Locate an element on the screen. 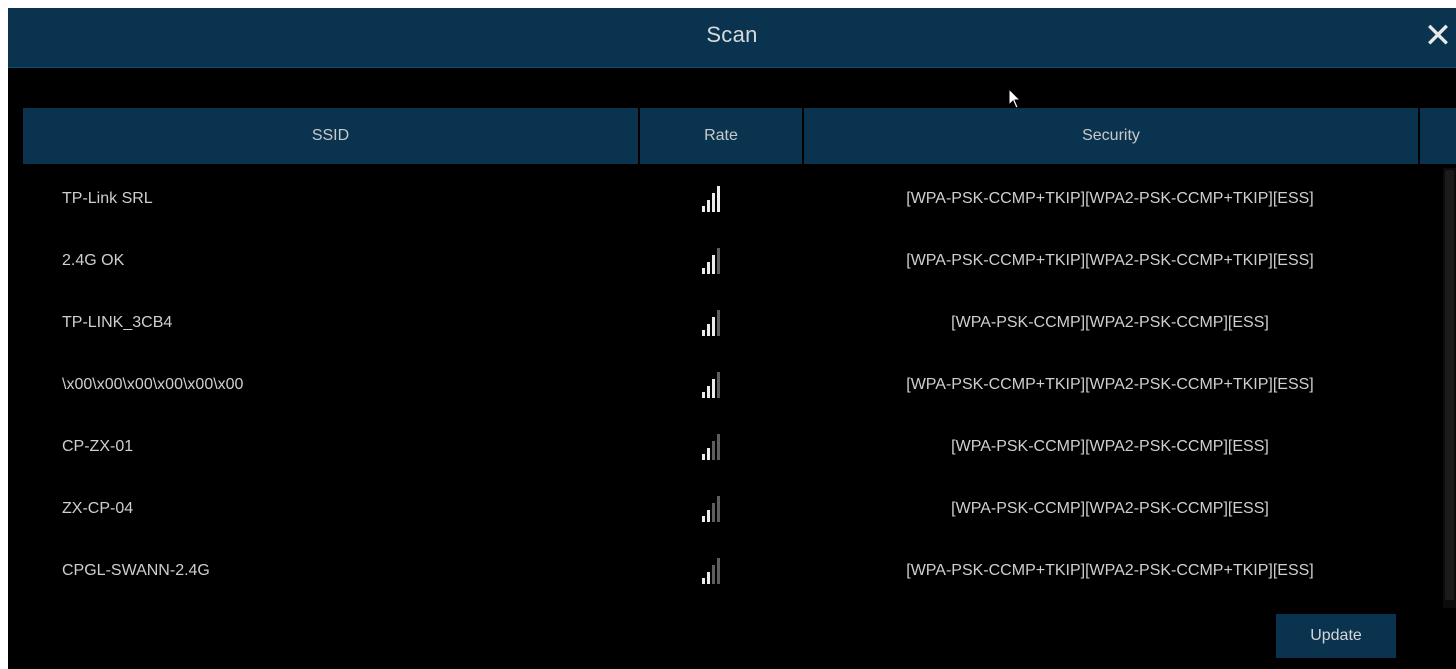  update-button: Update is located at coordinates (1336, 636).